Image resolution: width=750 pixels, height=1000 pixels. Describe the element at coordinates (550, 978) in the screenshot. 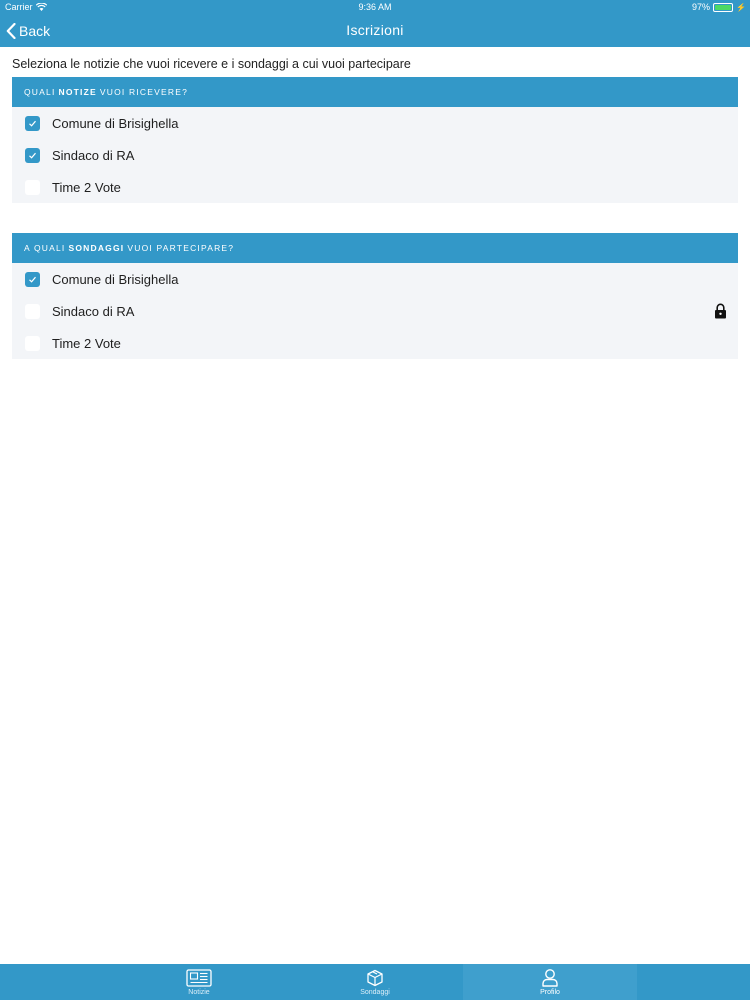

I see `user-icon` at that location.